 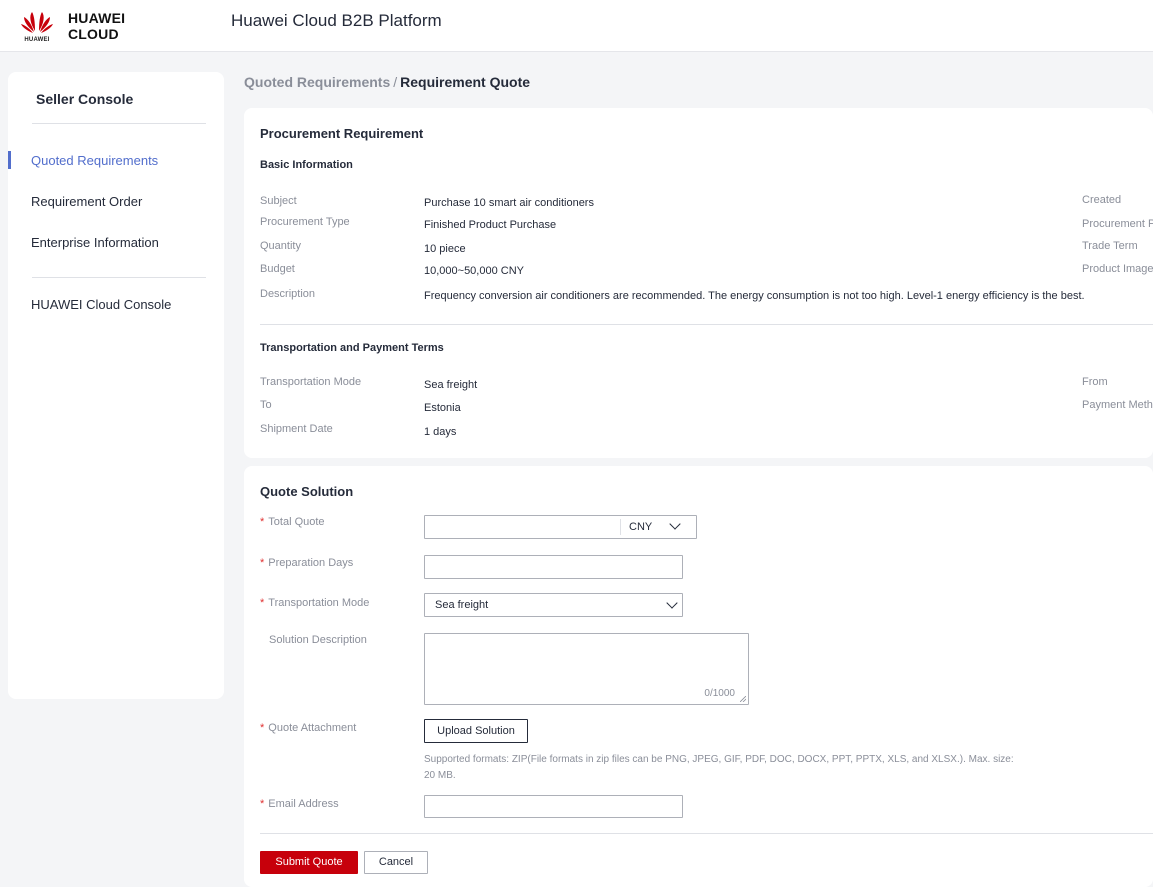 I want to click on brand-name: HUAWEI CLOUD, so click(x=97, y=26).